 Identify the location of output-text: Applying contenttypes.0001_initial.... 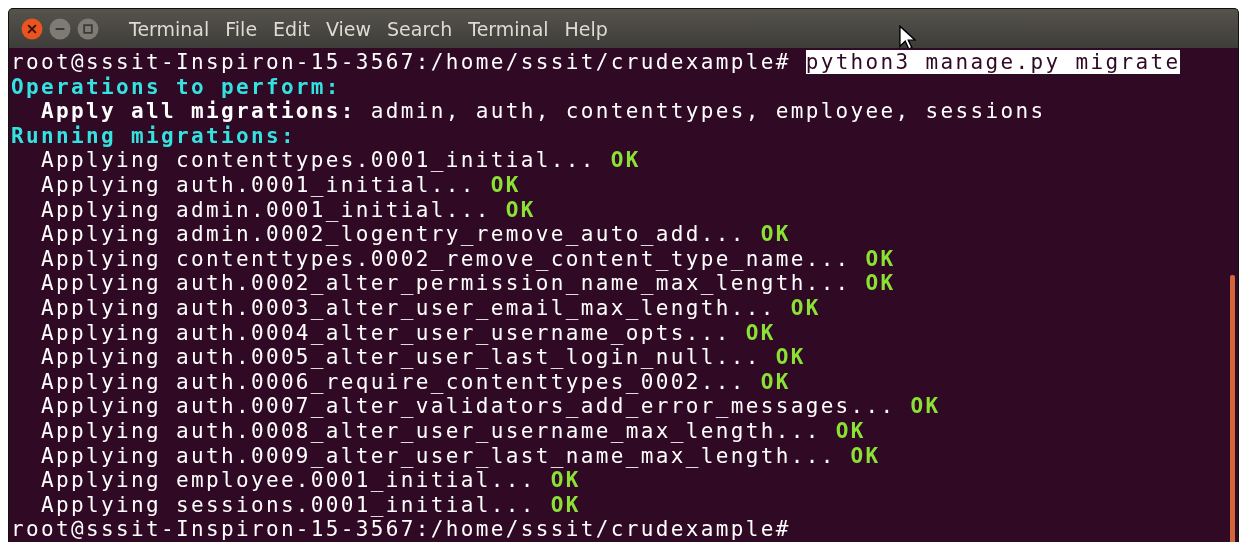
(318, 160).